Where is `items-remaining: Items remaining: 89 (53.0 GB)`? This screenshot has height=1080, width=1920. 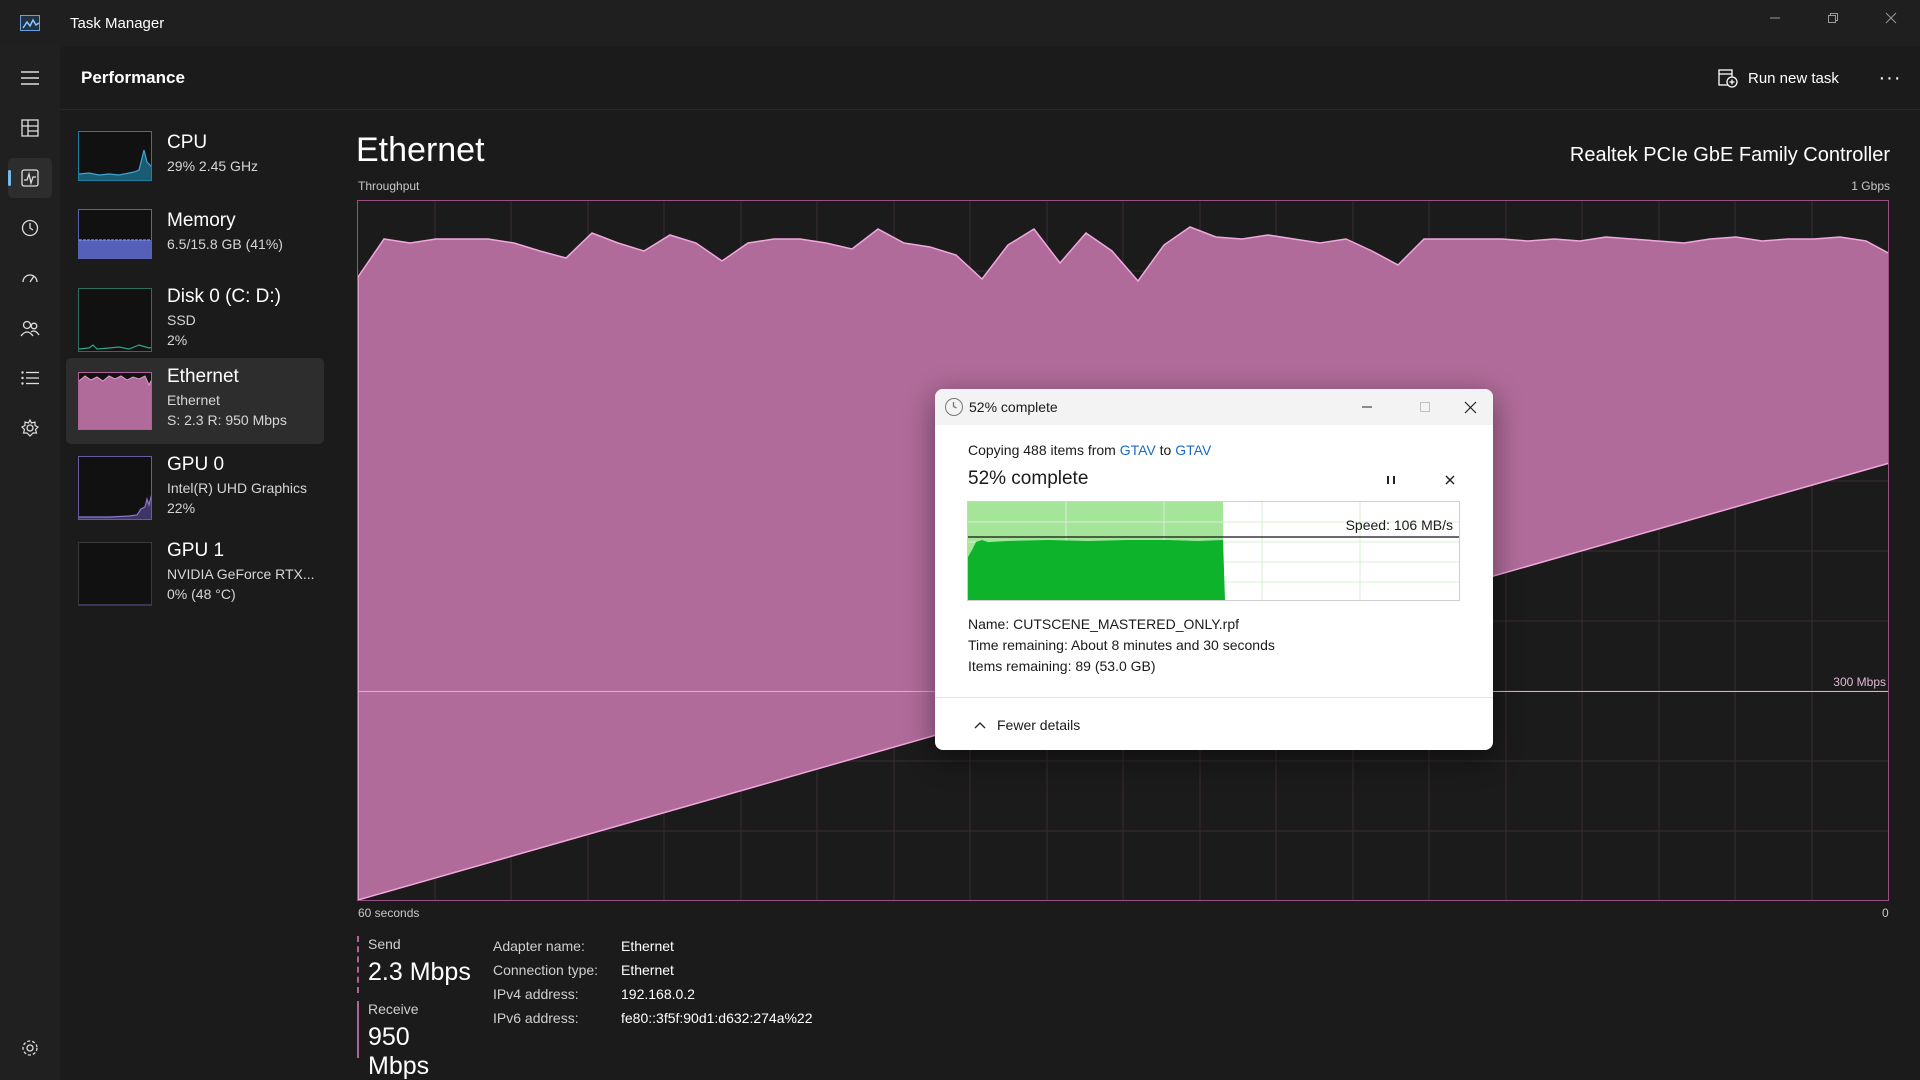
items-remaining: Items remaining: 89 (53.0 GB) is located at coordinates (1062, 666).